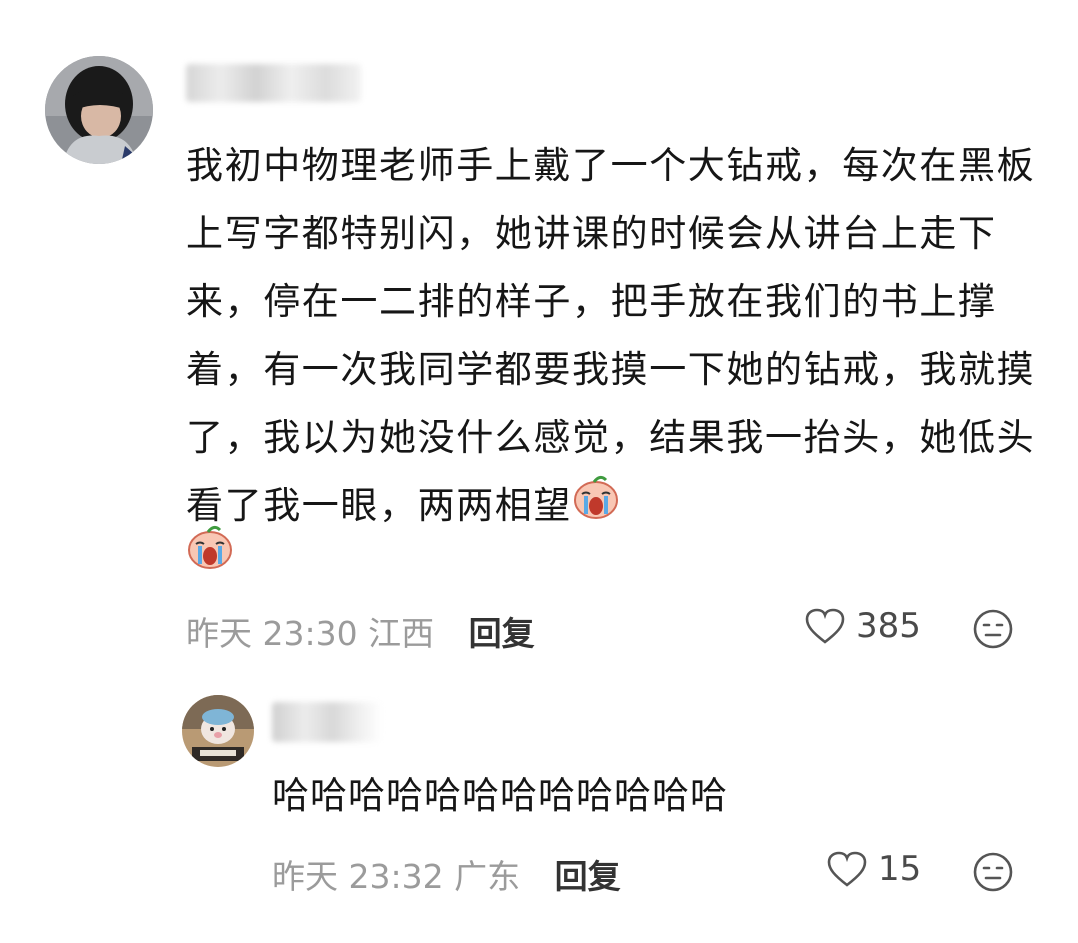 The width and height of the screenshot is (1078, 943). What do you see at coordinates (360, 631) in the screenshot?
I see `comment-meta: 昨天 23:30 江西 回复` at bounding box center [360, 631].